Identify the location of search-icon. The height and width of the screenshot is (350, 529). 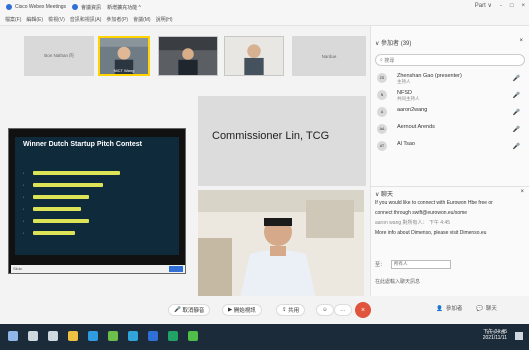
(33, 336).